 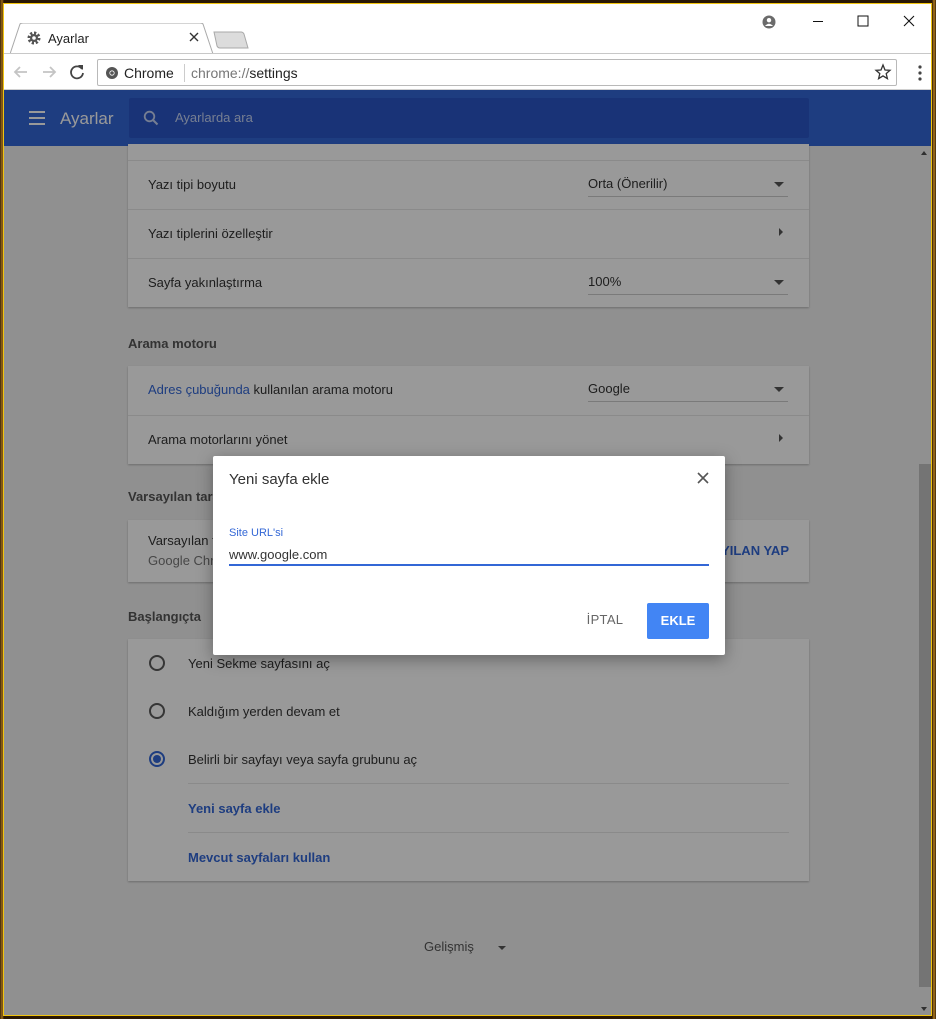 What do you see at coordinates (467, 29) in the screenshot?
I see `title-bar: Ayarlar` at bounding box center [467, 29].